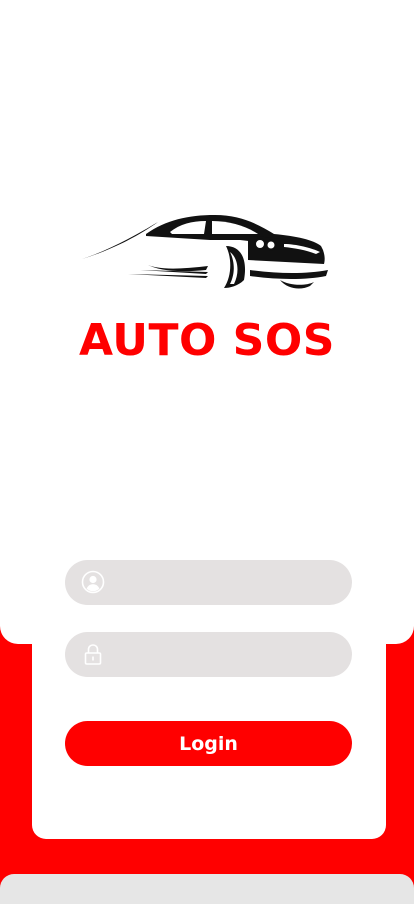 The height and width of the screenshot is (904, 414). What do you see at coordinates (207, 340) in the screenshot?
I see `brand-title: AUTO SOS` at bounding box center [207, 340].